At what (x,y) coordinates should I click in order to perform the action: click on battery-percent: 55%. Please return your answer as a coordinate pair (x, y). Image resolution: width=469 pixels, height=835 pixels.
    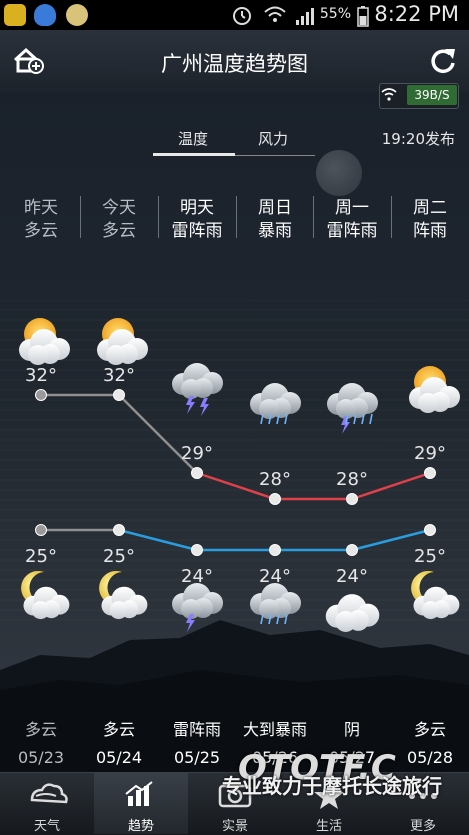
    Looking at the image, I should click on (335, 14).